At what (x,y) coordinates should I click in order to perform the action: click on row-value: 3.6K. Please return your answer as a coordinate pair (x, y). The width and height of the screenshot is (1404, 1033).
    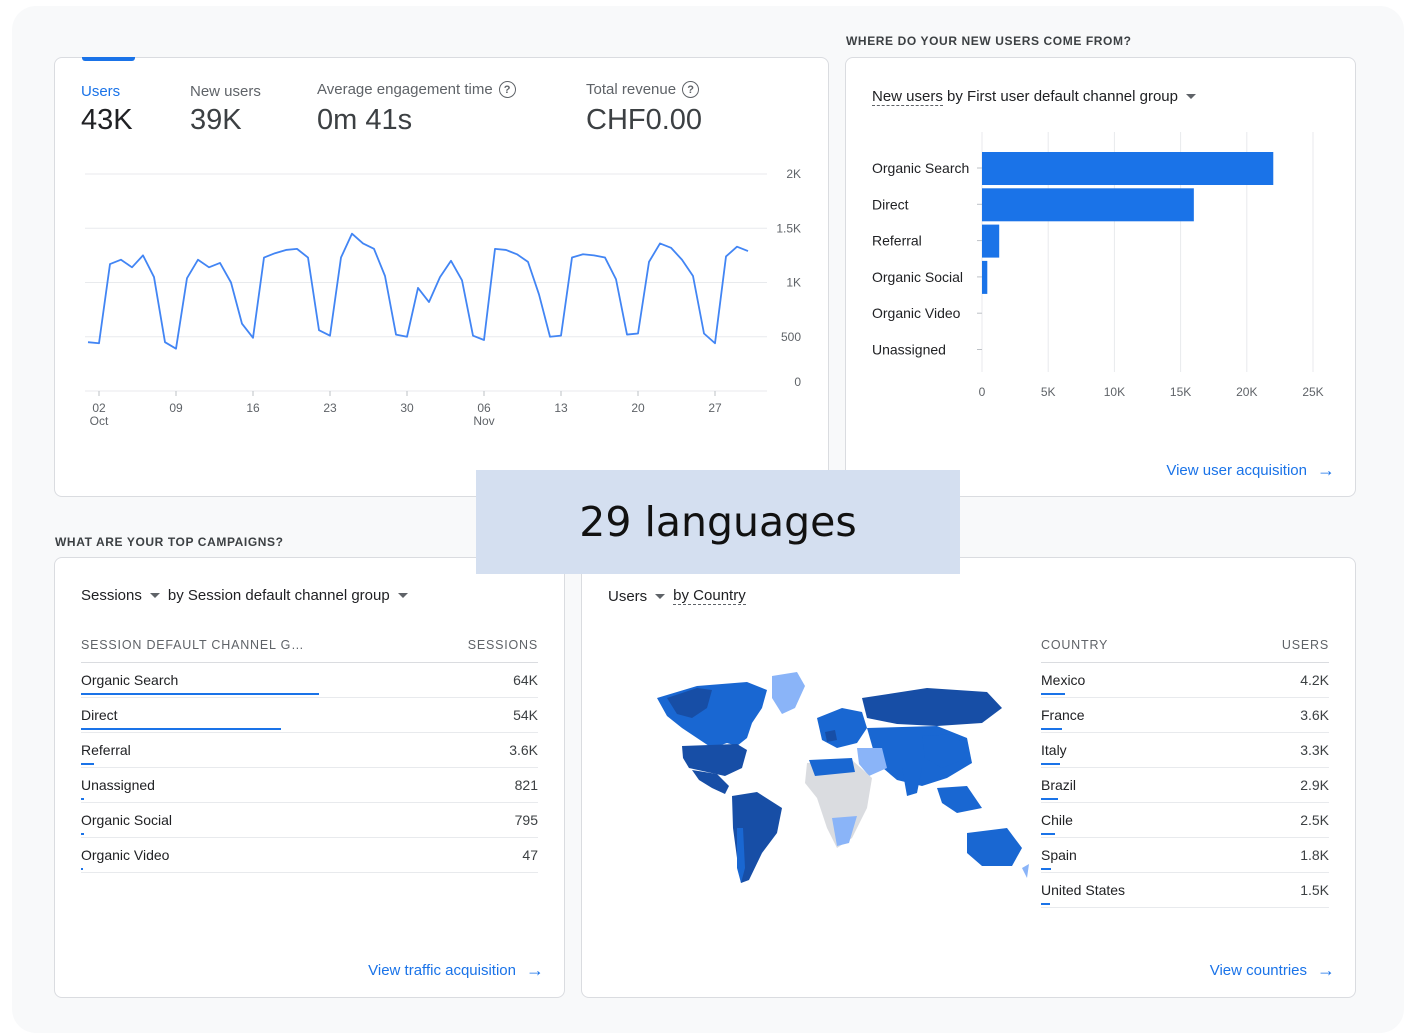
    Looking at the image, I should click on (523, 750).